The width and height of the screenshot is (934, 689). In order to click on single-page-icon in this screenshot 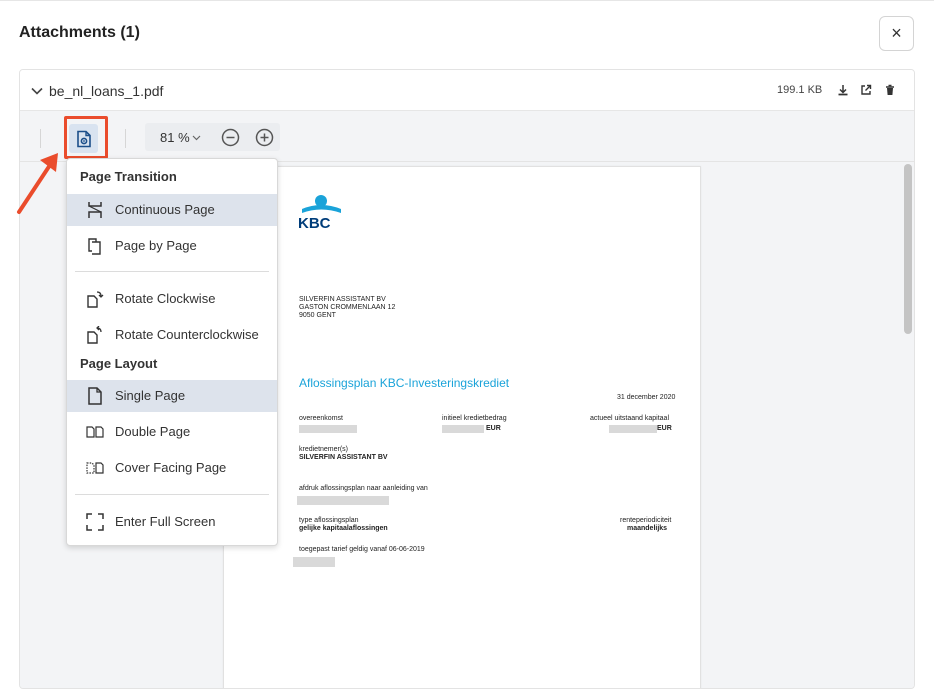, I will do `click(95, 396)`.